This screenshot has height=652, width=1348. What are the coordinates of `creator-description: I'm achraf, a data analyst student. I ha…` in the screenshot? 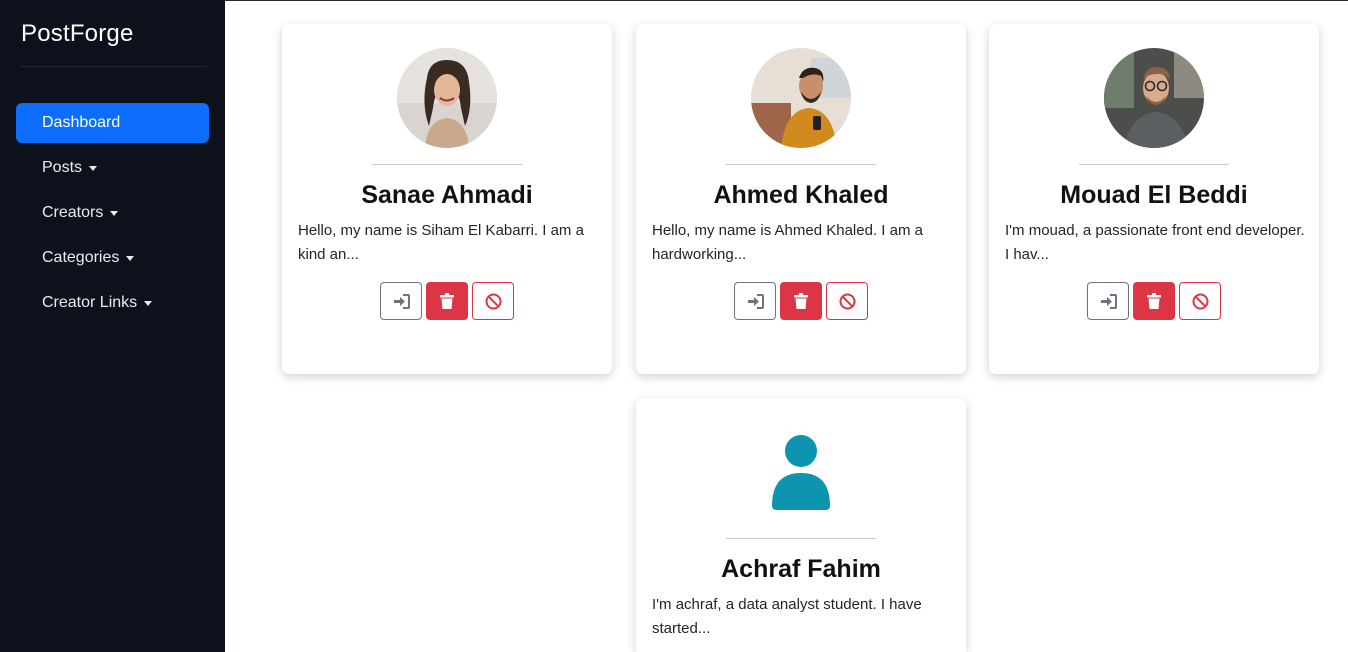 It's located at (787, 616).